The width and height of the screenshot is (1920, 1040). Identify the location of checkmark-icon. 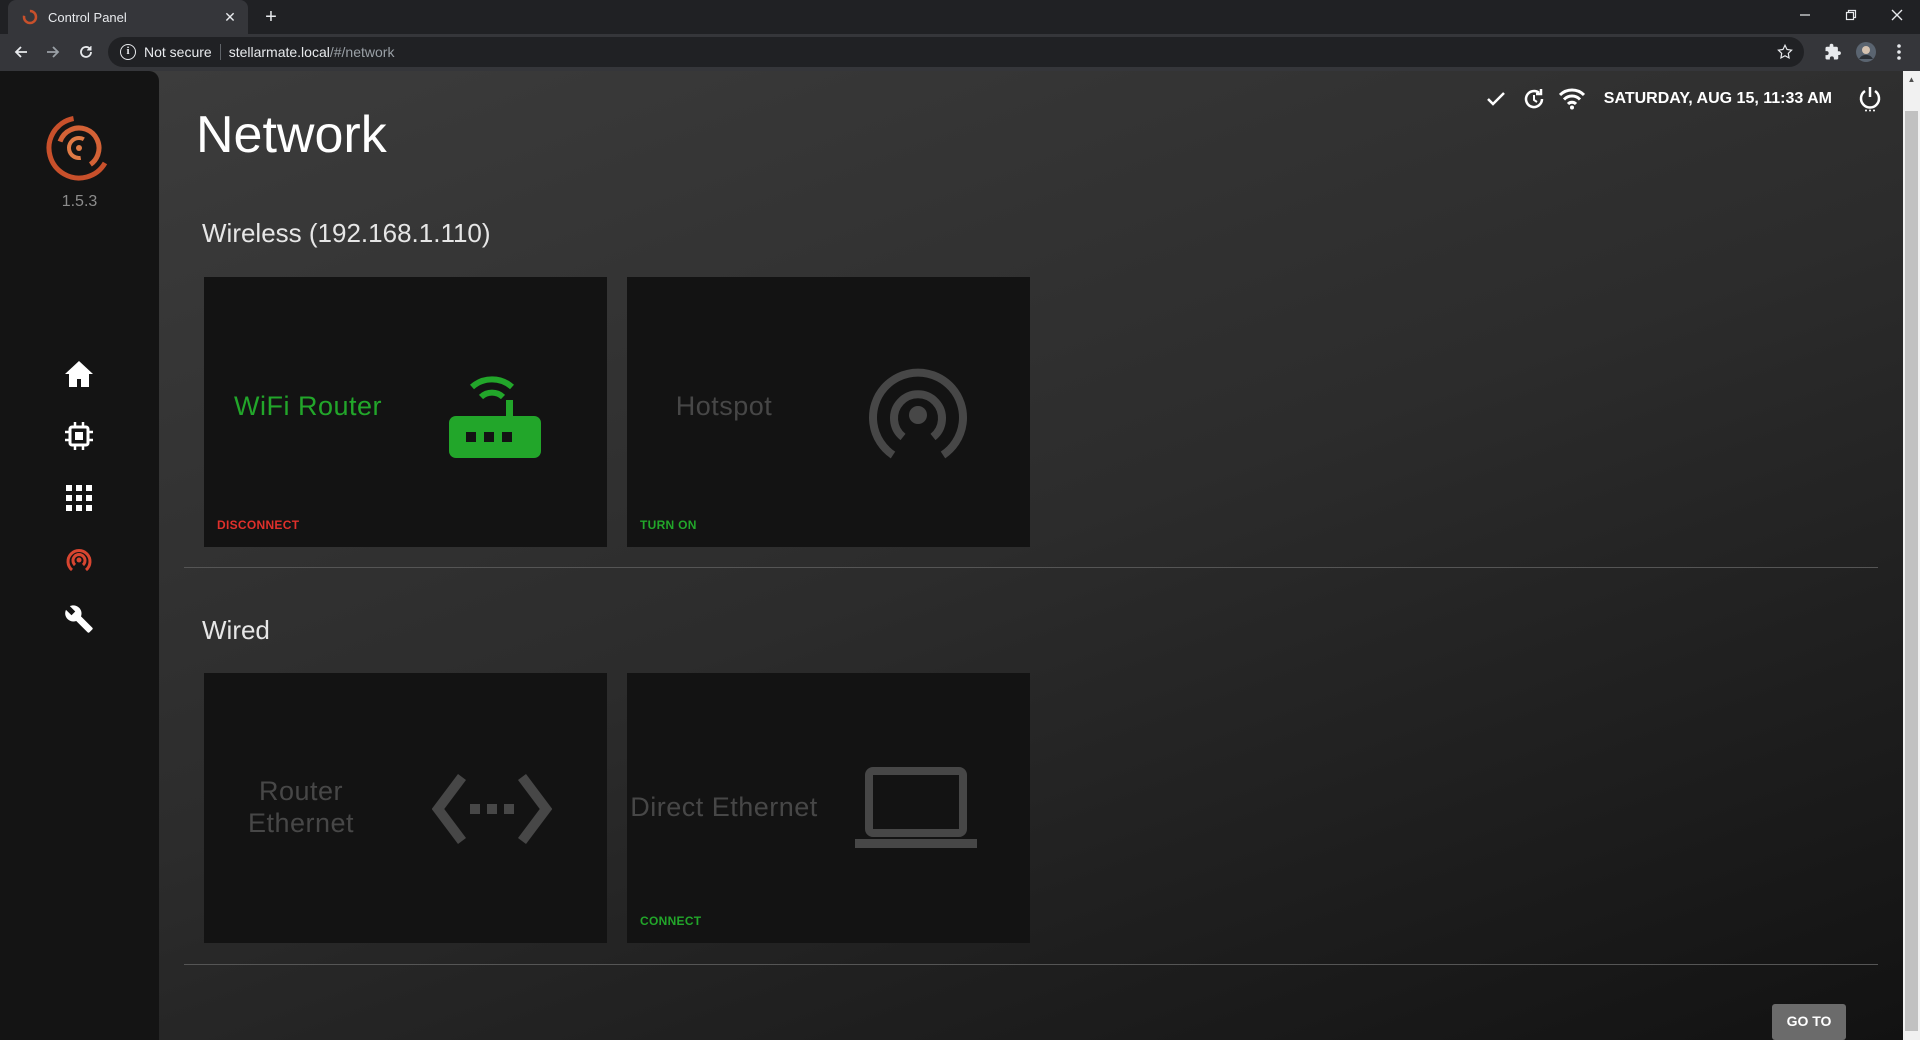
(1496, 99).